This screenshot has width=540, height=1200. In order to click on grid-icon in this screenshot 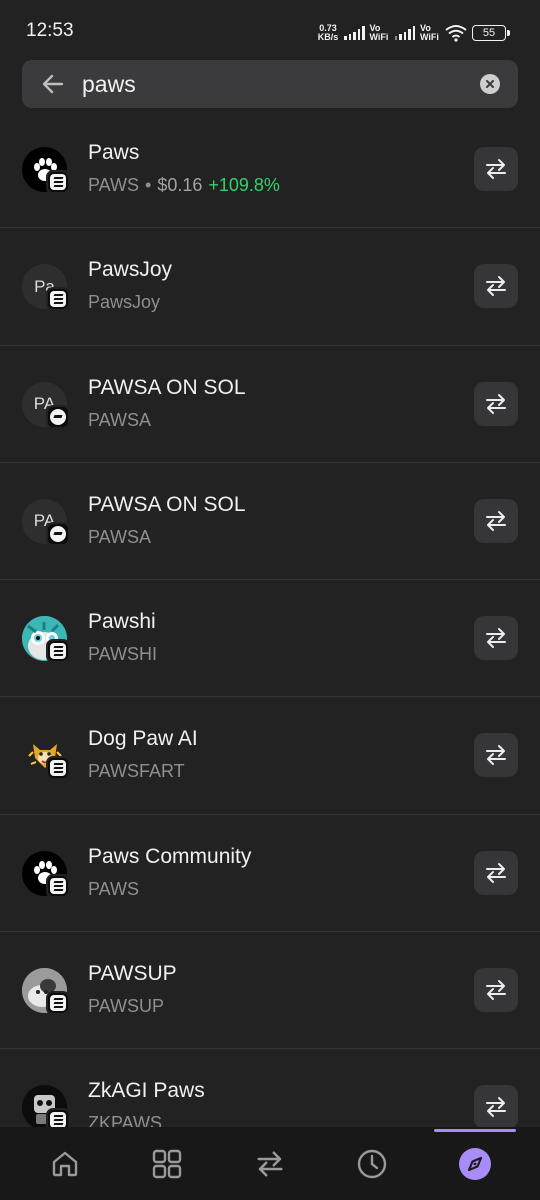, I will do `click(167, 1164)`.